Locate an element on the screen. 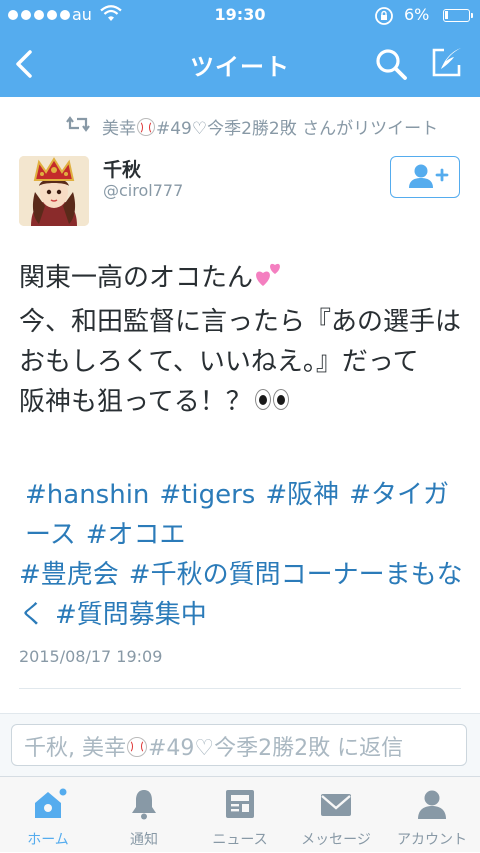  tweet-line: 今、和田監督に言ったら『あの選手はおもしろくて、いいねえ。』だって is located at coordinates (240, 342).